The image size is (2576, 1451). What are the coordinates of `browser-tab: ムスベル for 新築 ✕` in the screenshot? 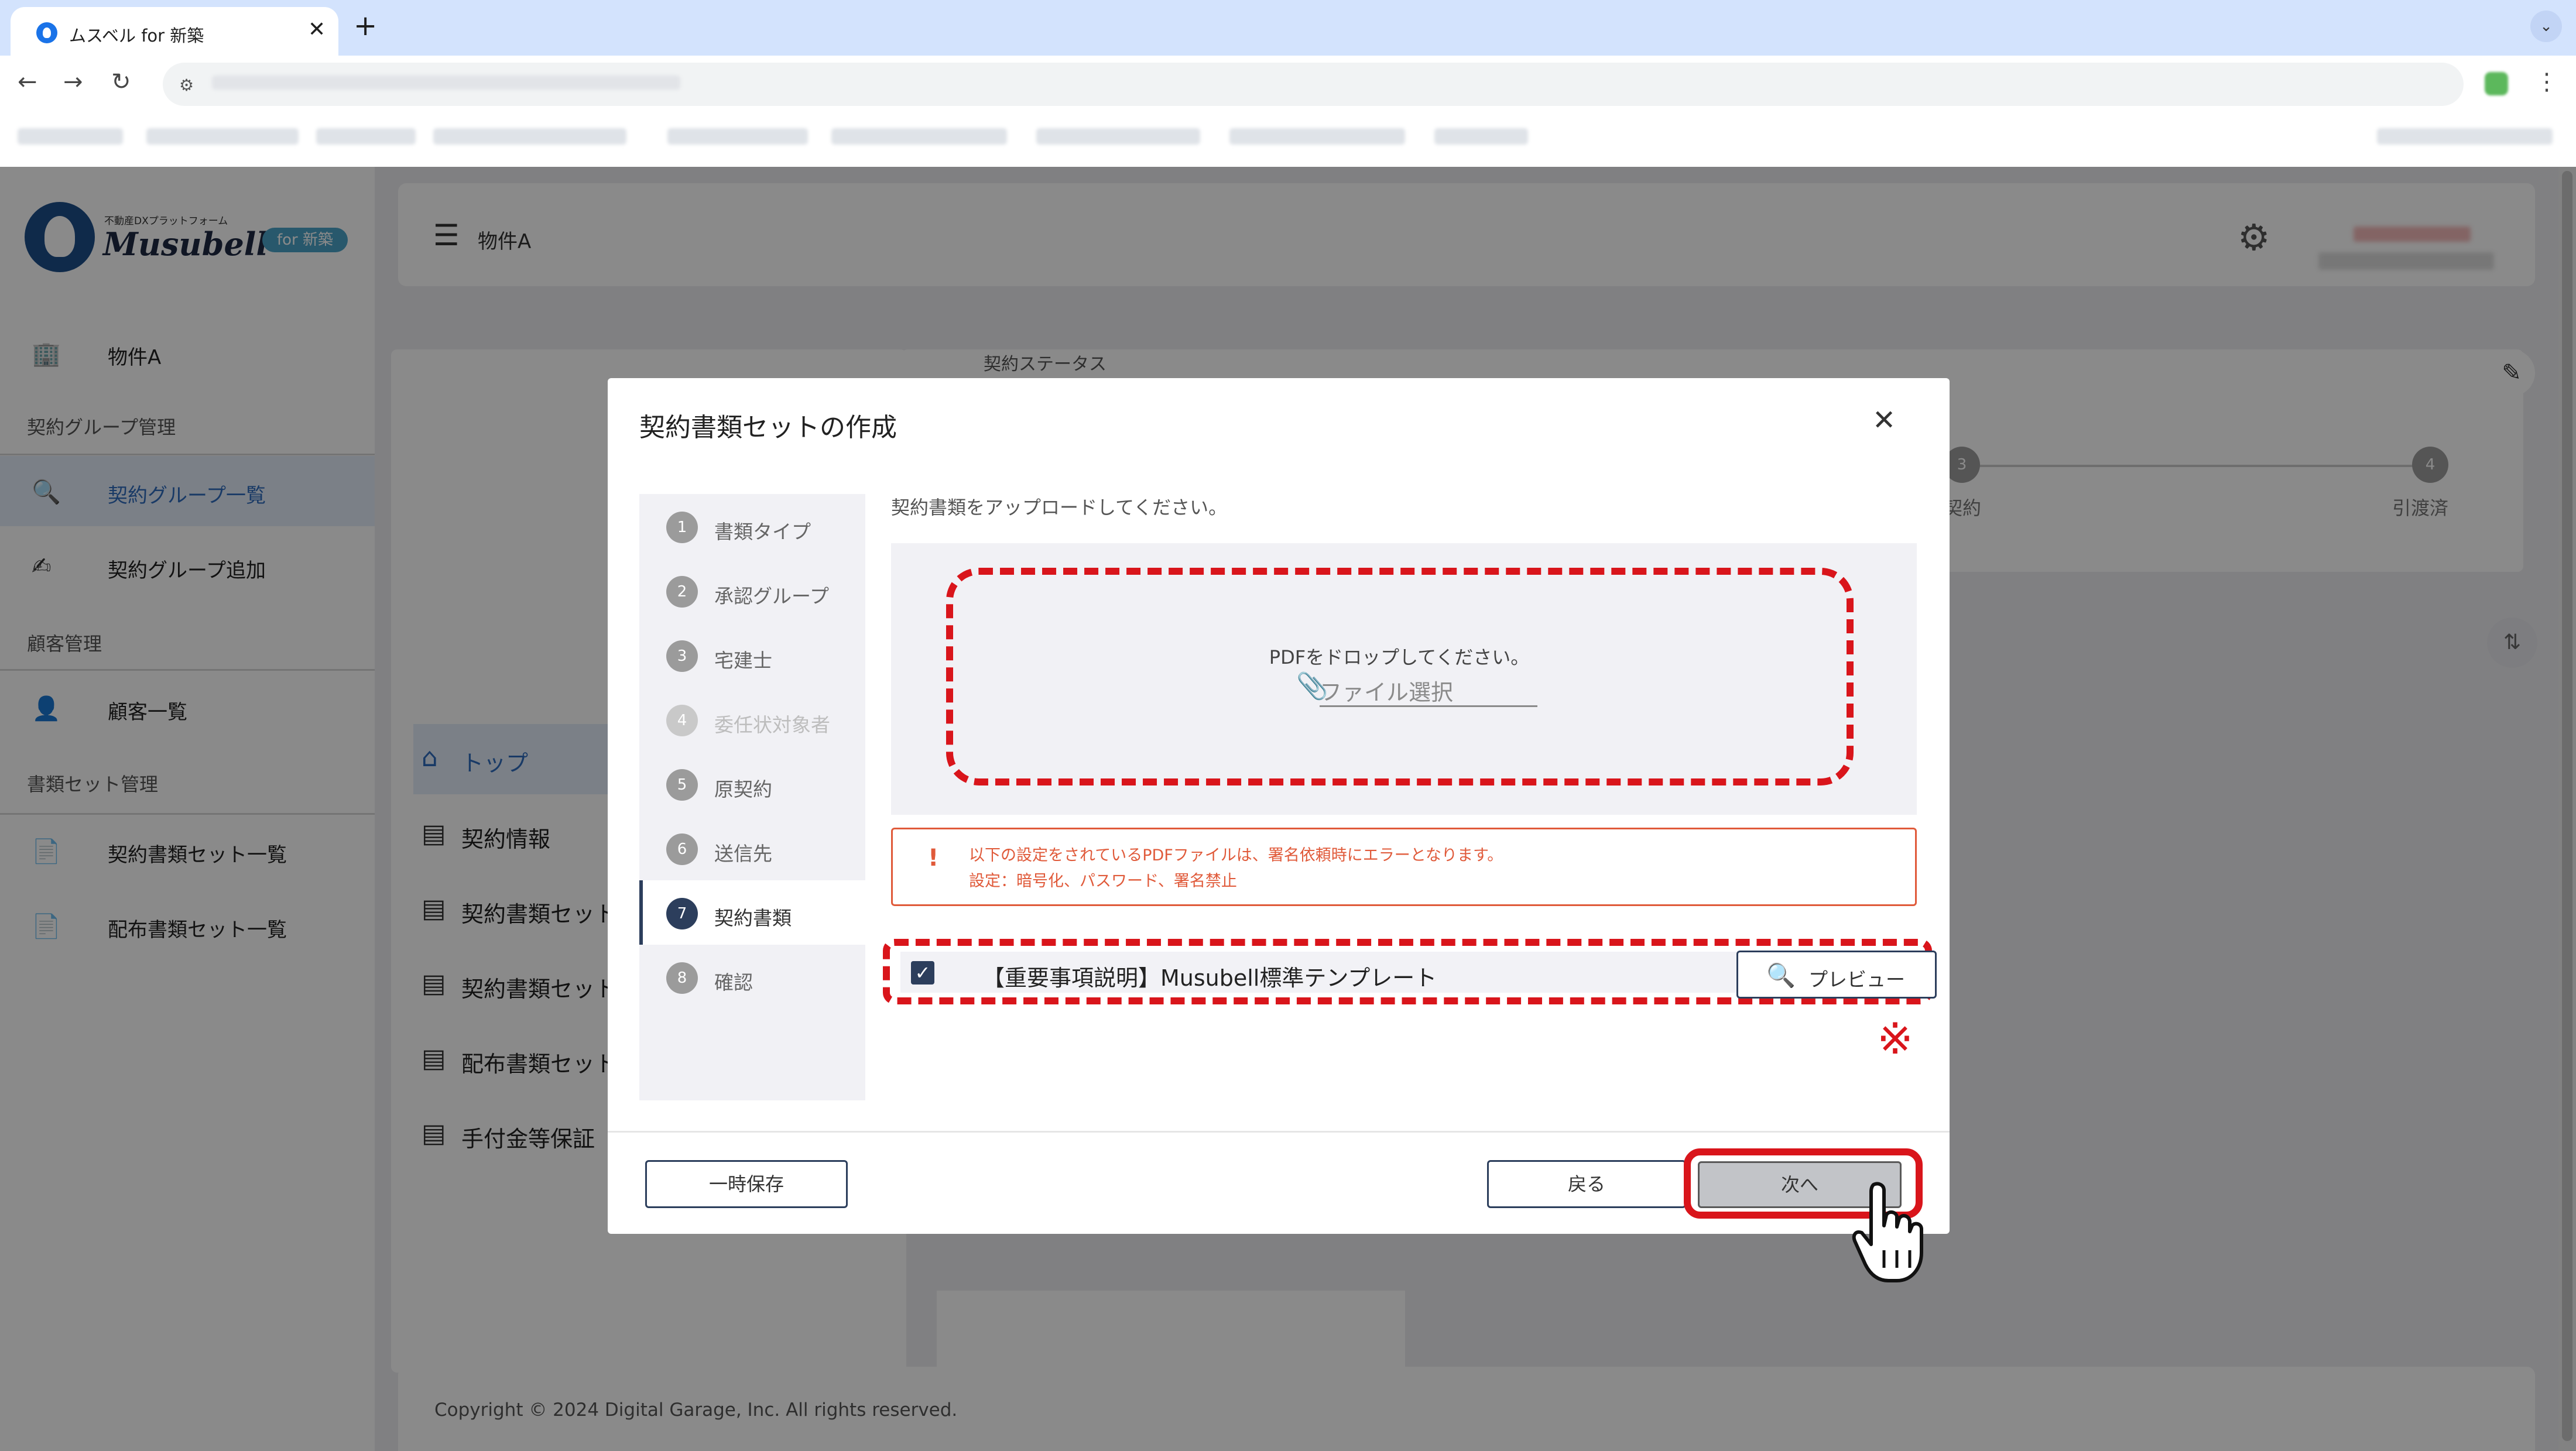 It's located at (174, 31).